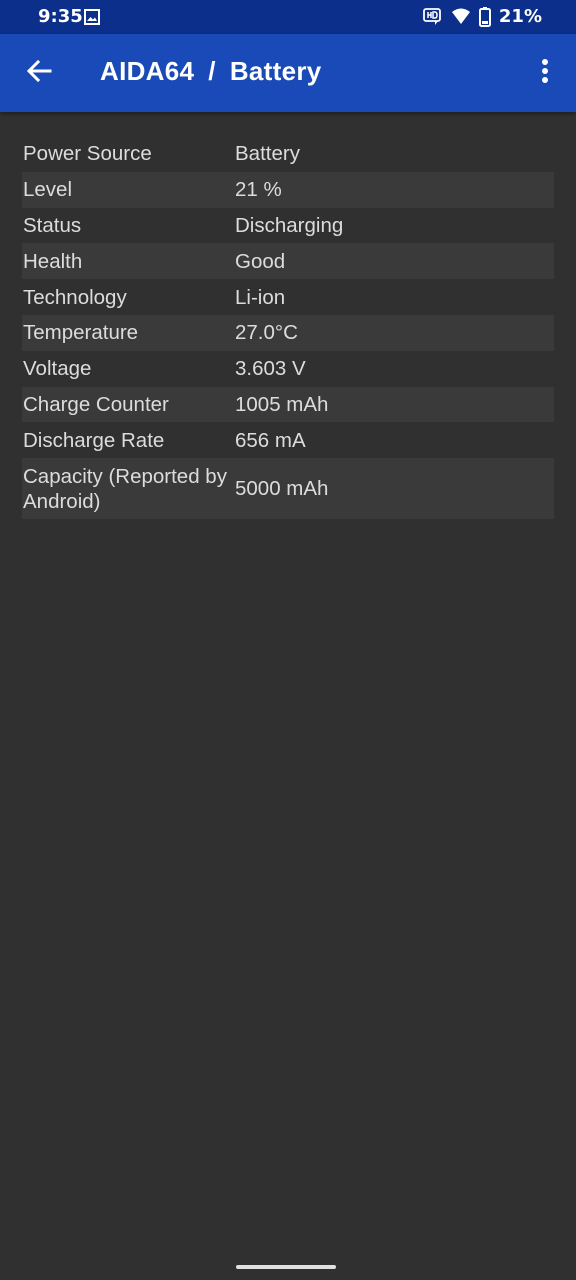 This screenshot has height=1280, width=576. I want to click on row-value: Good, so click(260, 261).